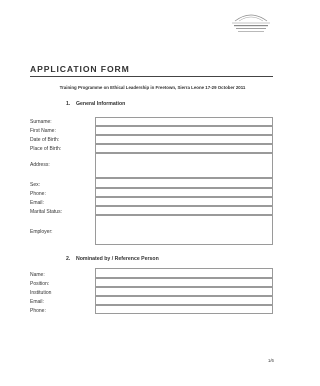 This screenshot has height=386, width=320. I want to click on surname-field, so click(184, 121).